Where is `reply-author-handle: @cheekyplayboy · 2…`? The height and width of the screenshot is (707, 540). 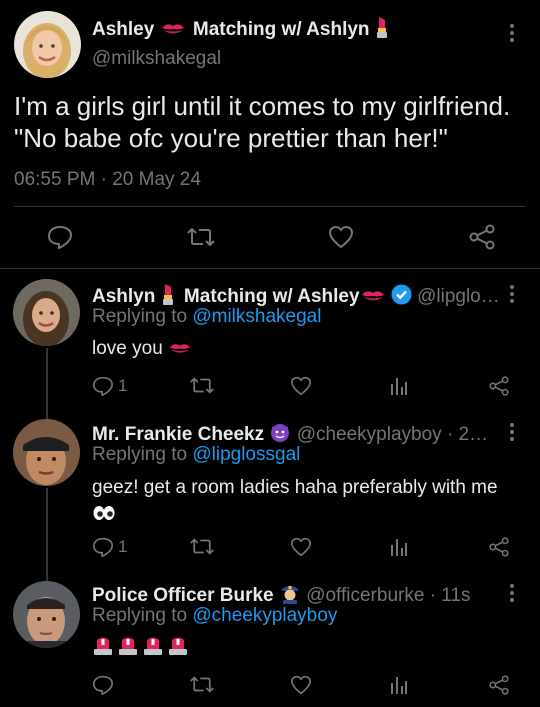
reply-author-handle: @cheekyplayboy · 2… is located at coordinates (392, 434).